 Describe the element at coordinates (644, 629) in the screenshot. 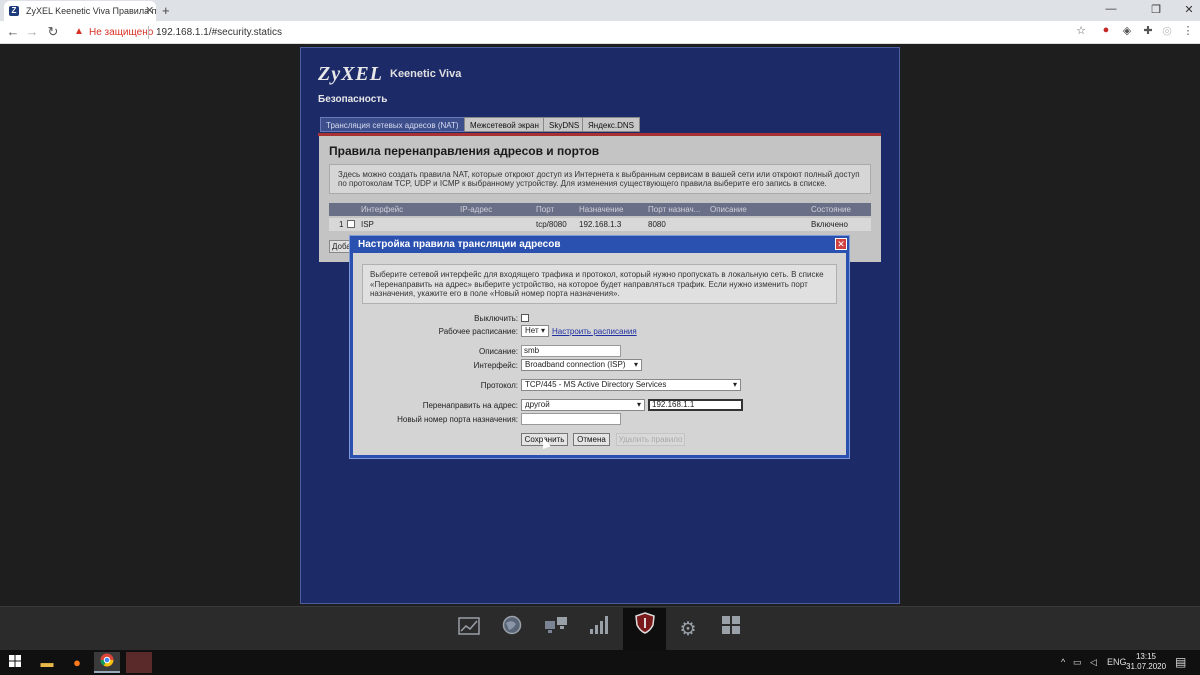

I see `shield-icon` at that location.